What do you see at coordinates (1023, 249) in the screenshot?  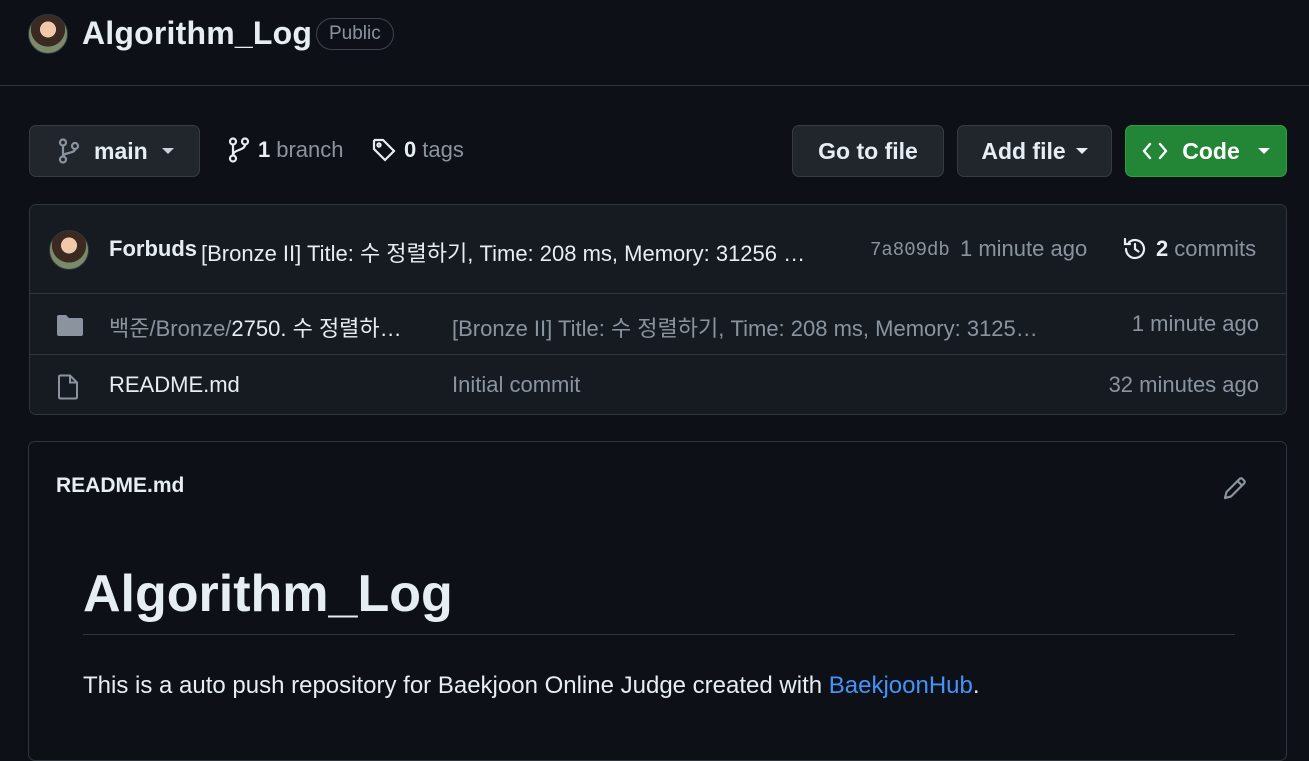 I see `commit-time: 1 minute ago` at bounding box center [1023, 249].